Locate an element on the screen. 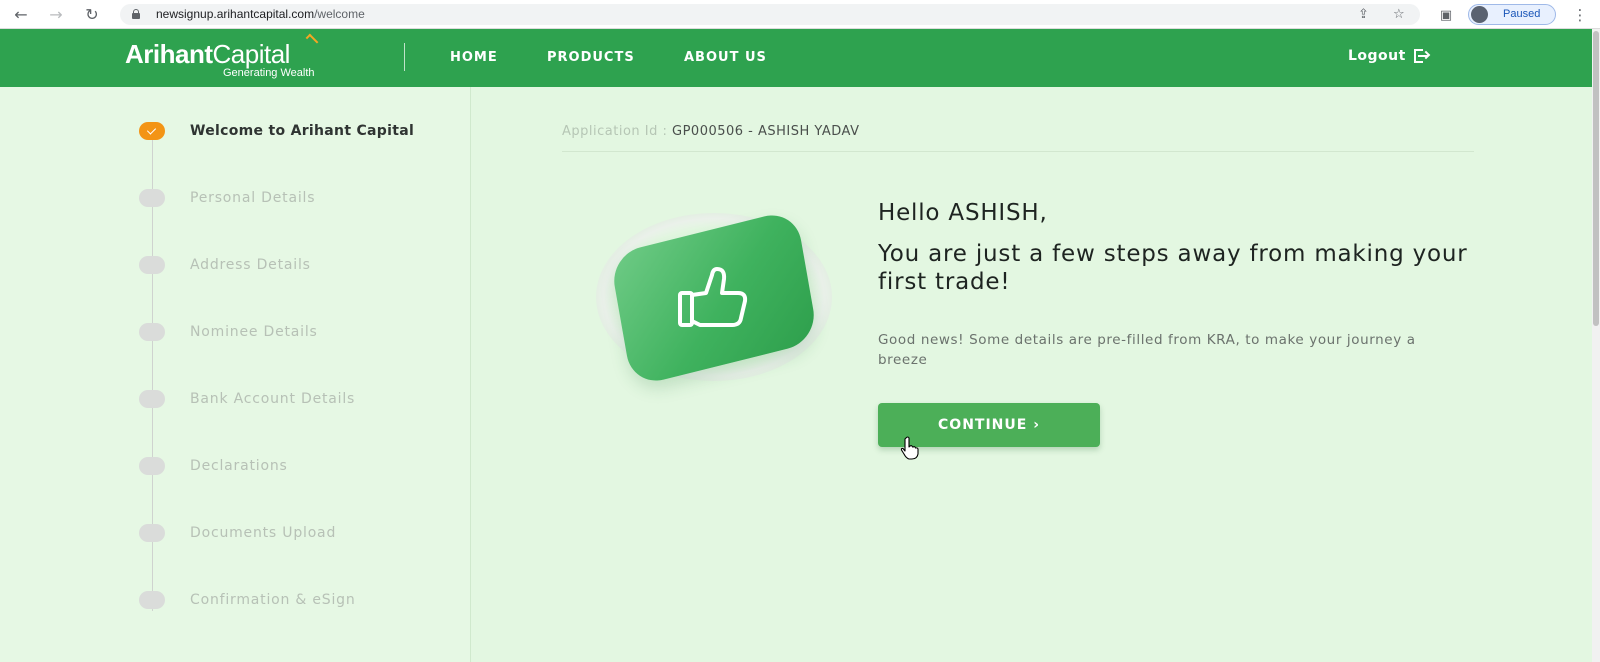 The image size is (1600, 662). step-label: Personal Details is located at coordinates (253, 198).